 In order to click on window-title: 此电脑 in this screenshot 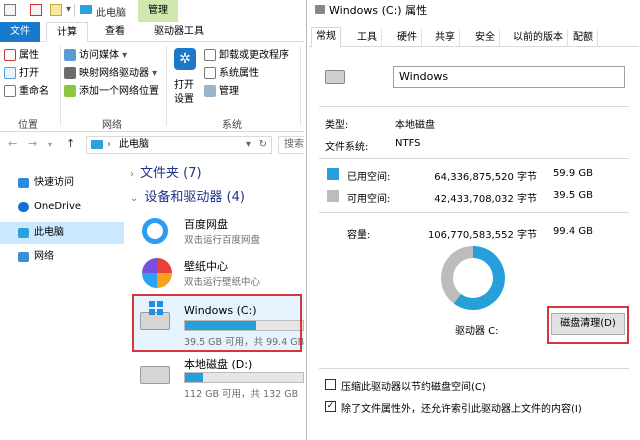, I will do `click(111, 13)`.